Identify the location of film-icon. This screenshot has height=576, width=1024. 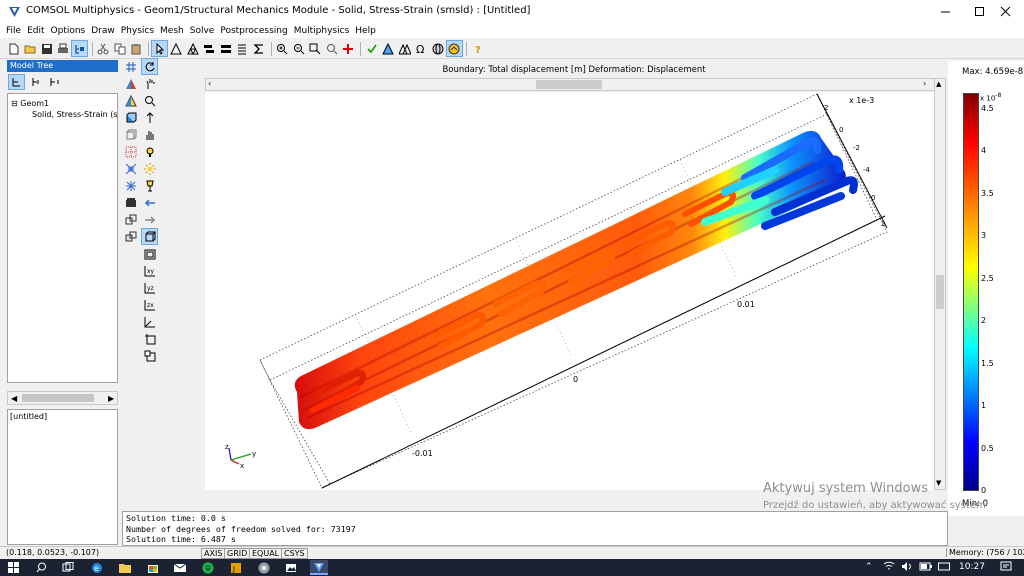
(130, 202).